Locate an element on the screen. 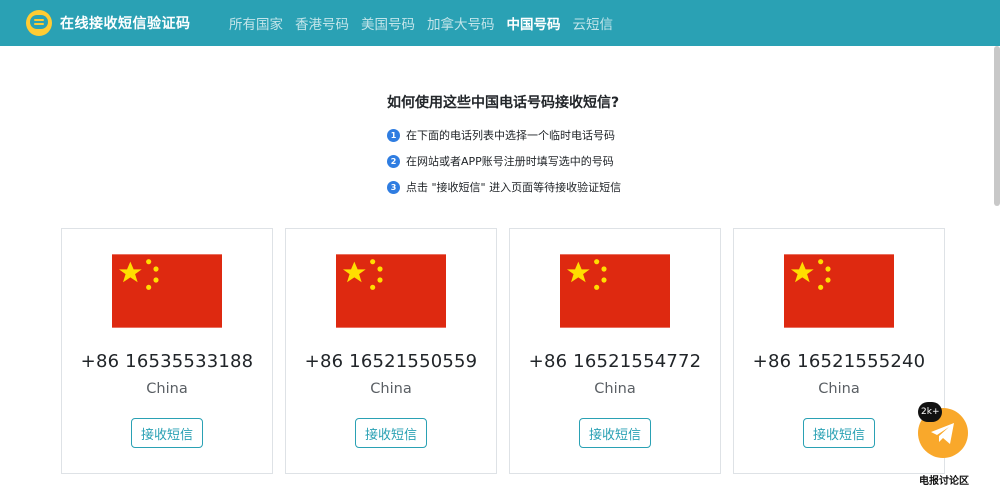 This screenshot has height=492, width=1000. main-nav: 所有国家 香港号码 美国号码 加拿大号码 中国号码 云短信 is located at coordinates (427, 23).